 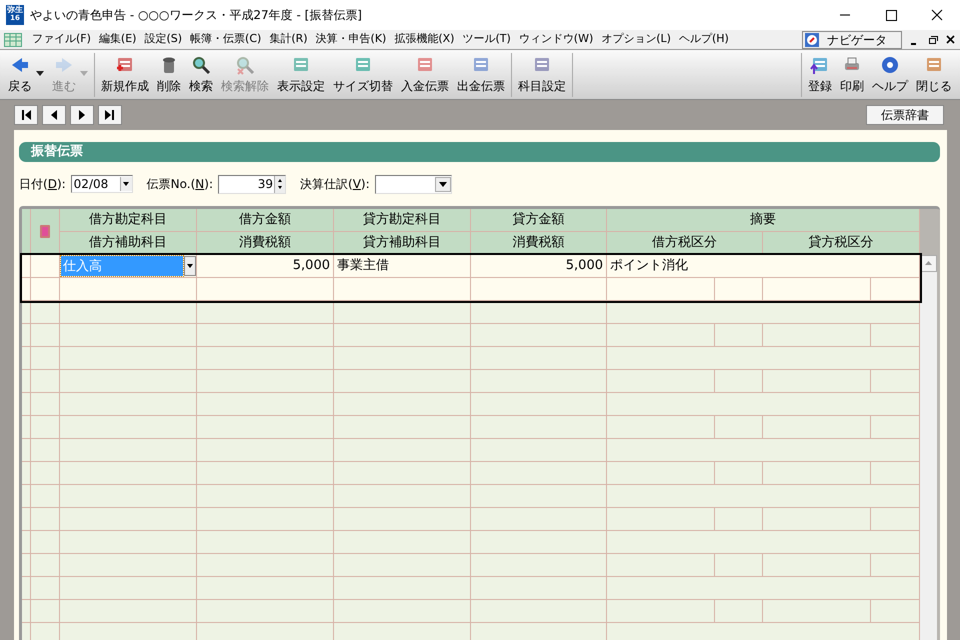 I want to click on toolbar-button: 検索, so click(x=201, y=75).